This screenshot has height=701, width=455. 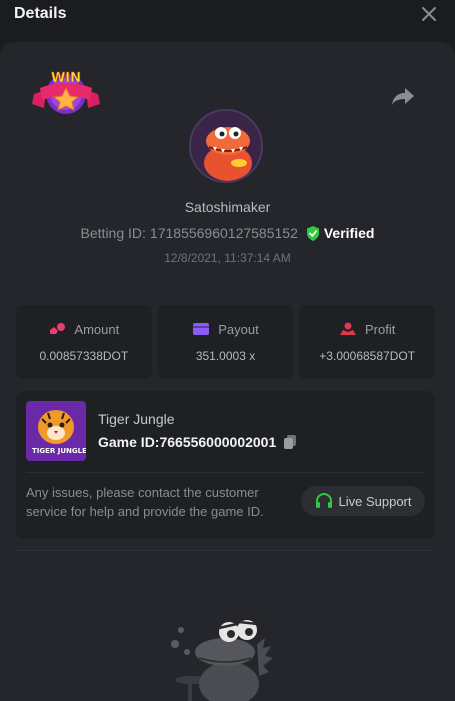 I want to click on stat-profit-value: +3.00068587DOT, so click(x=367, y=355).